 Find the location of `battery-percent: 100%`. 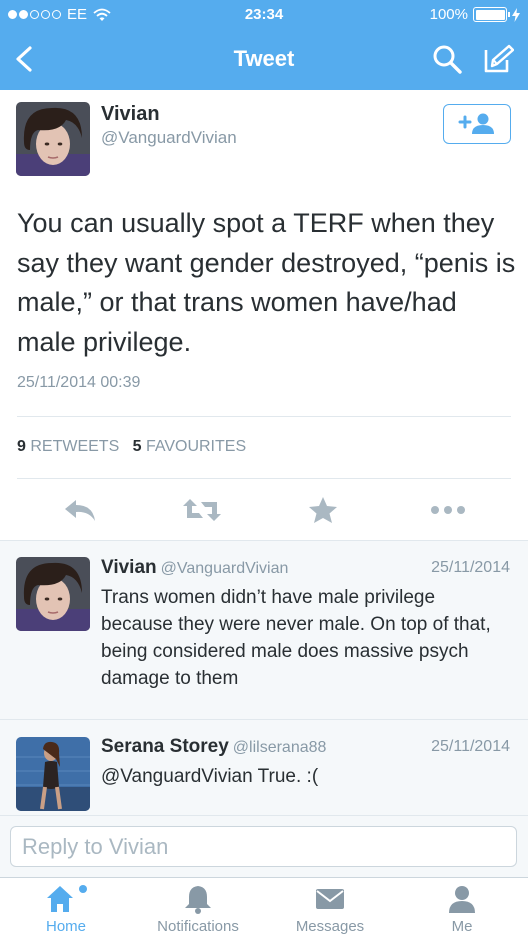

battery-percent: 100% is located at coordinates (448, 14).